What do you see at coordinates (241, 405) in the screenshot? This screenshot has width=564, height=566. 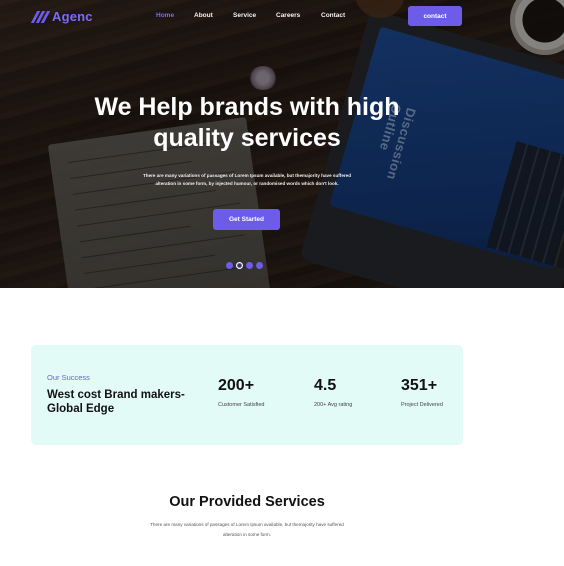 I see `stat-label: Customer Satisfied` at bounding box center [241, 405].